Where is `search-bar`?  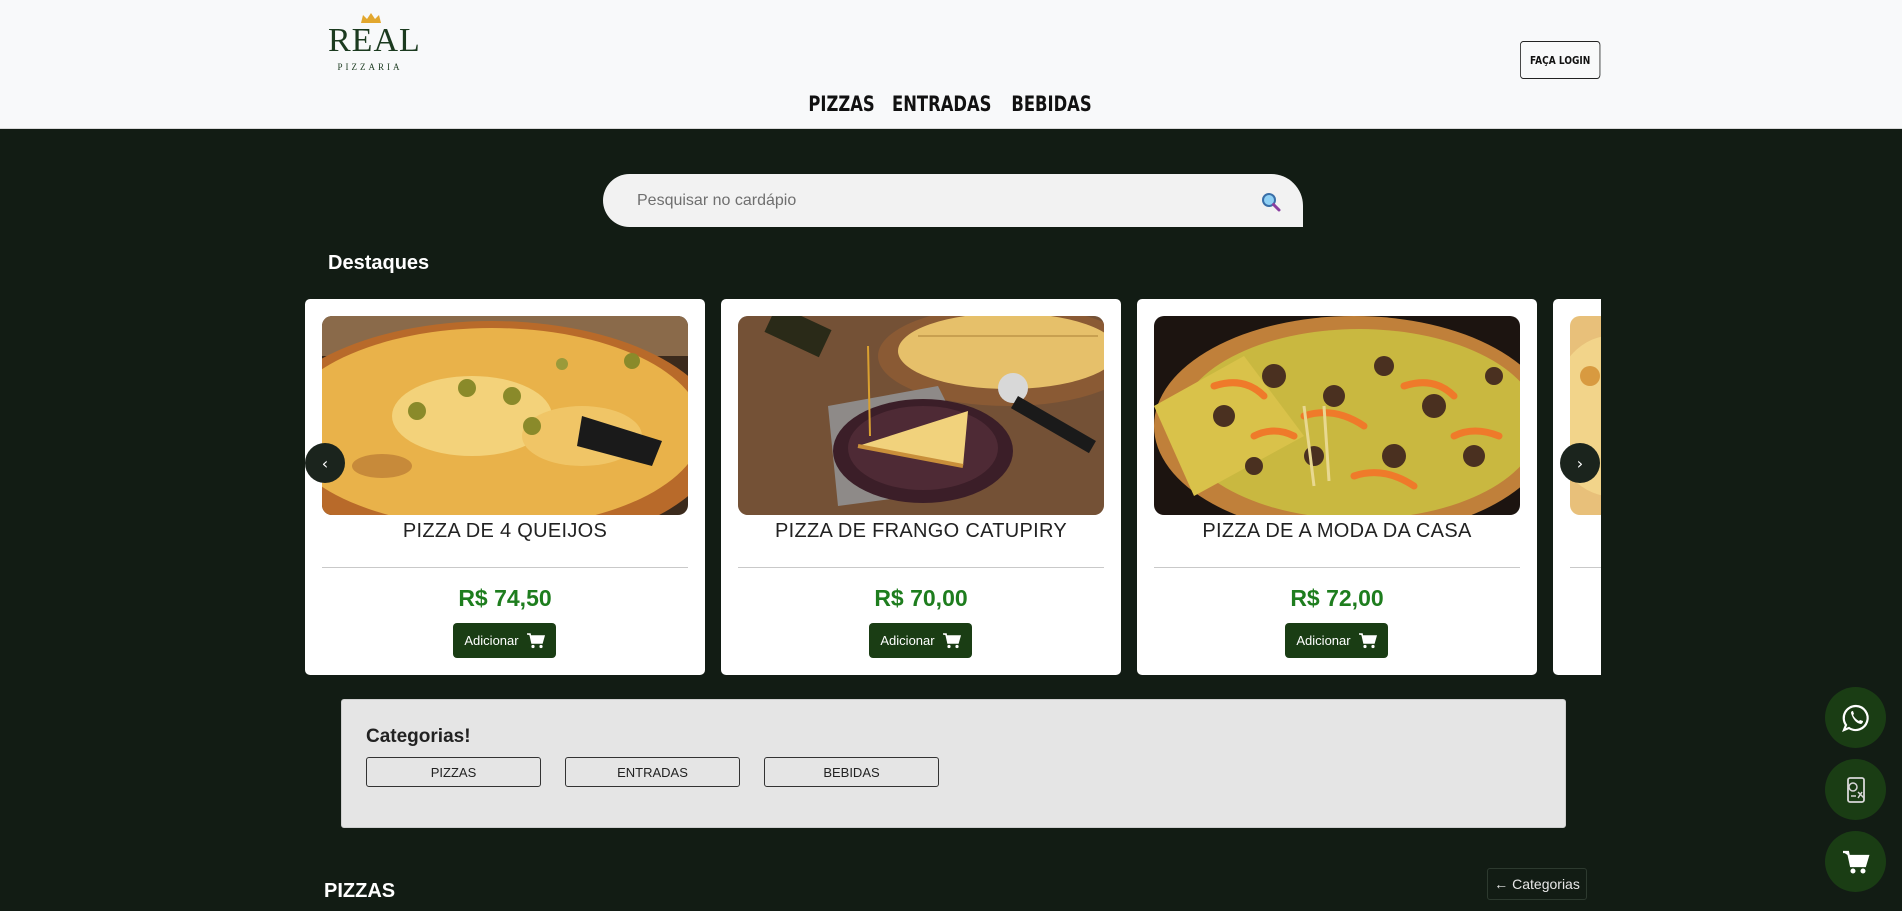
search-bar is located at coordinates (953, 200).